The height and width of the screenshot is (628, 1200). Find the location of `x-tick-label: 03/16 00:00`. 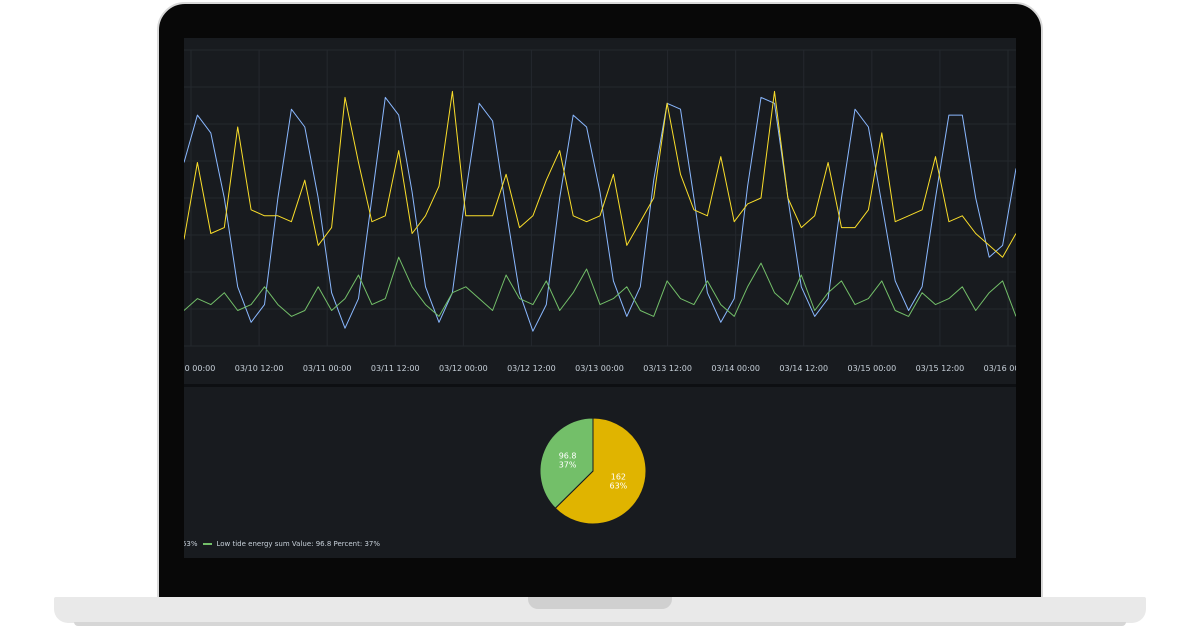

x-tick-label: 03/16 00:00 is located at coordinates (1000, 368).